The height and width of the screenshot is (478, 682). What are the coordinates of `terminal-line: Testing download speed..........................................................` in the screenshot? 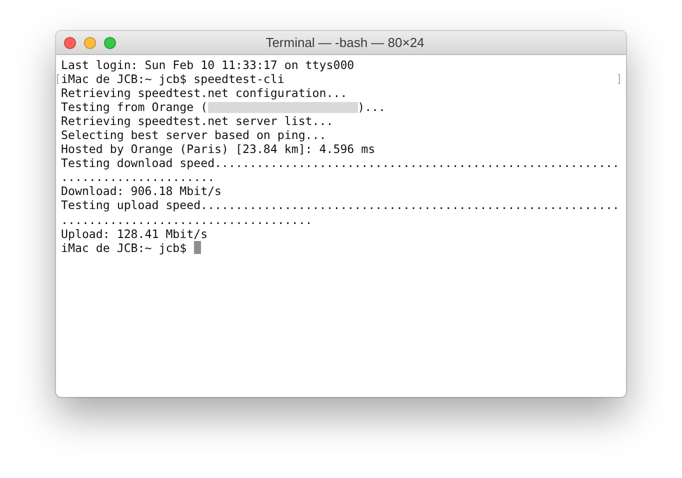 It's located at (340, 163).